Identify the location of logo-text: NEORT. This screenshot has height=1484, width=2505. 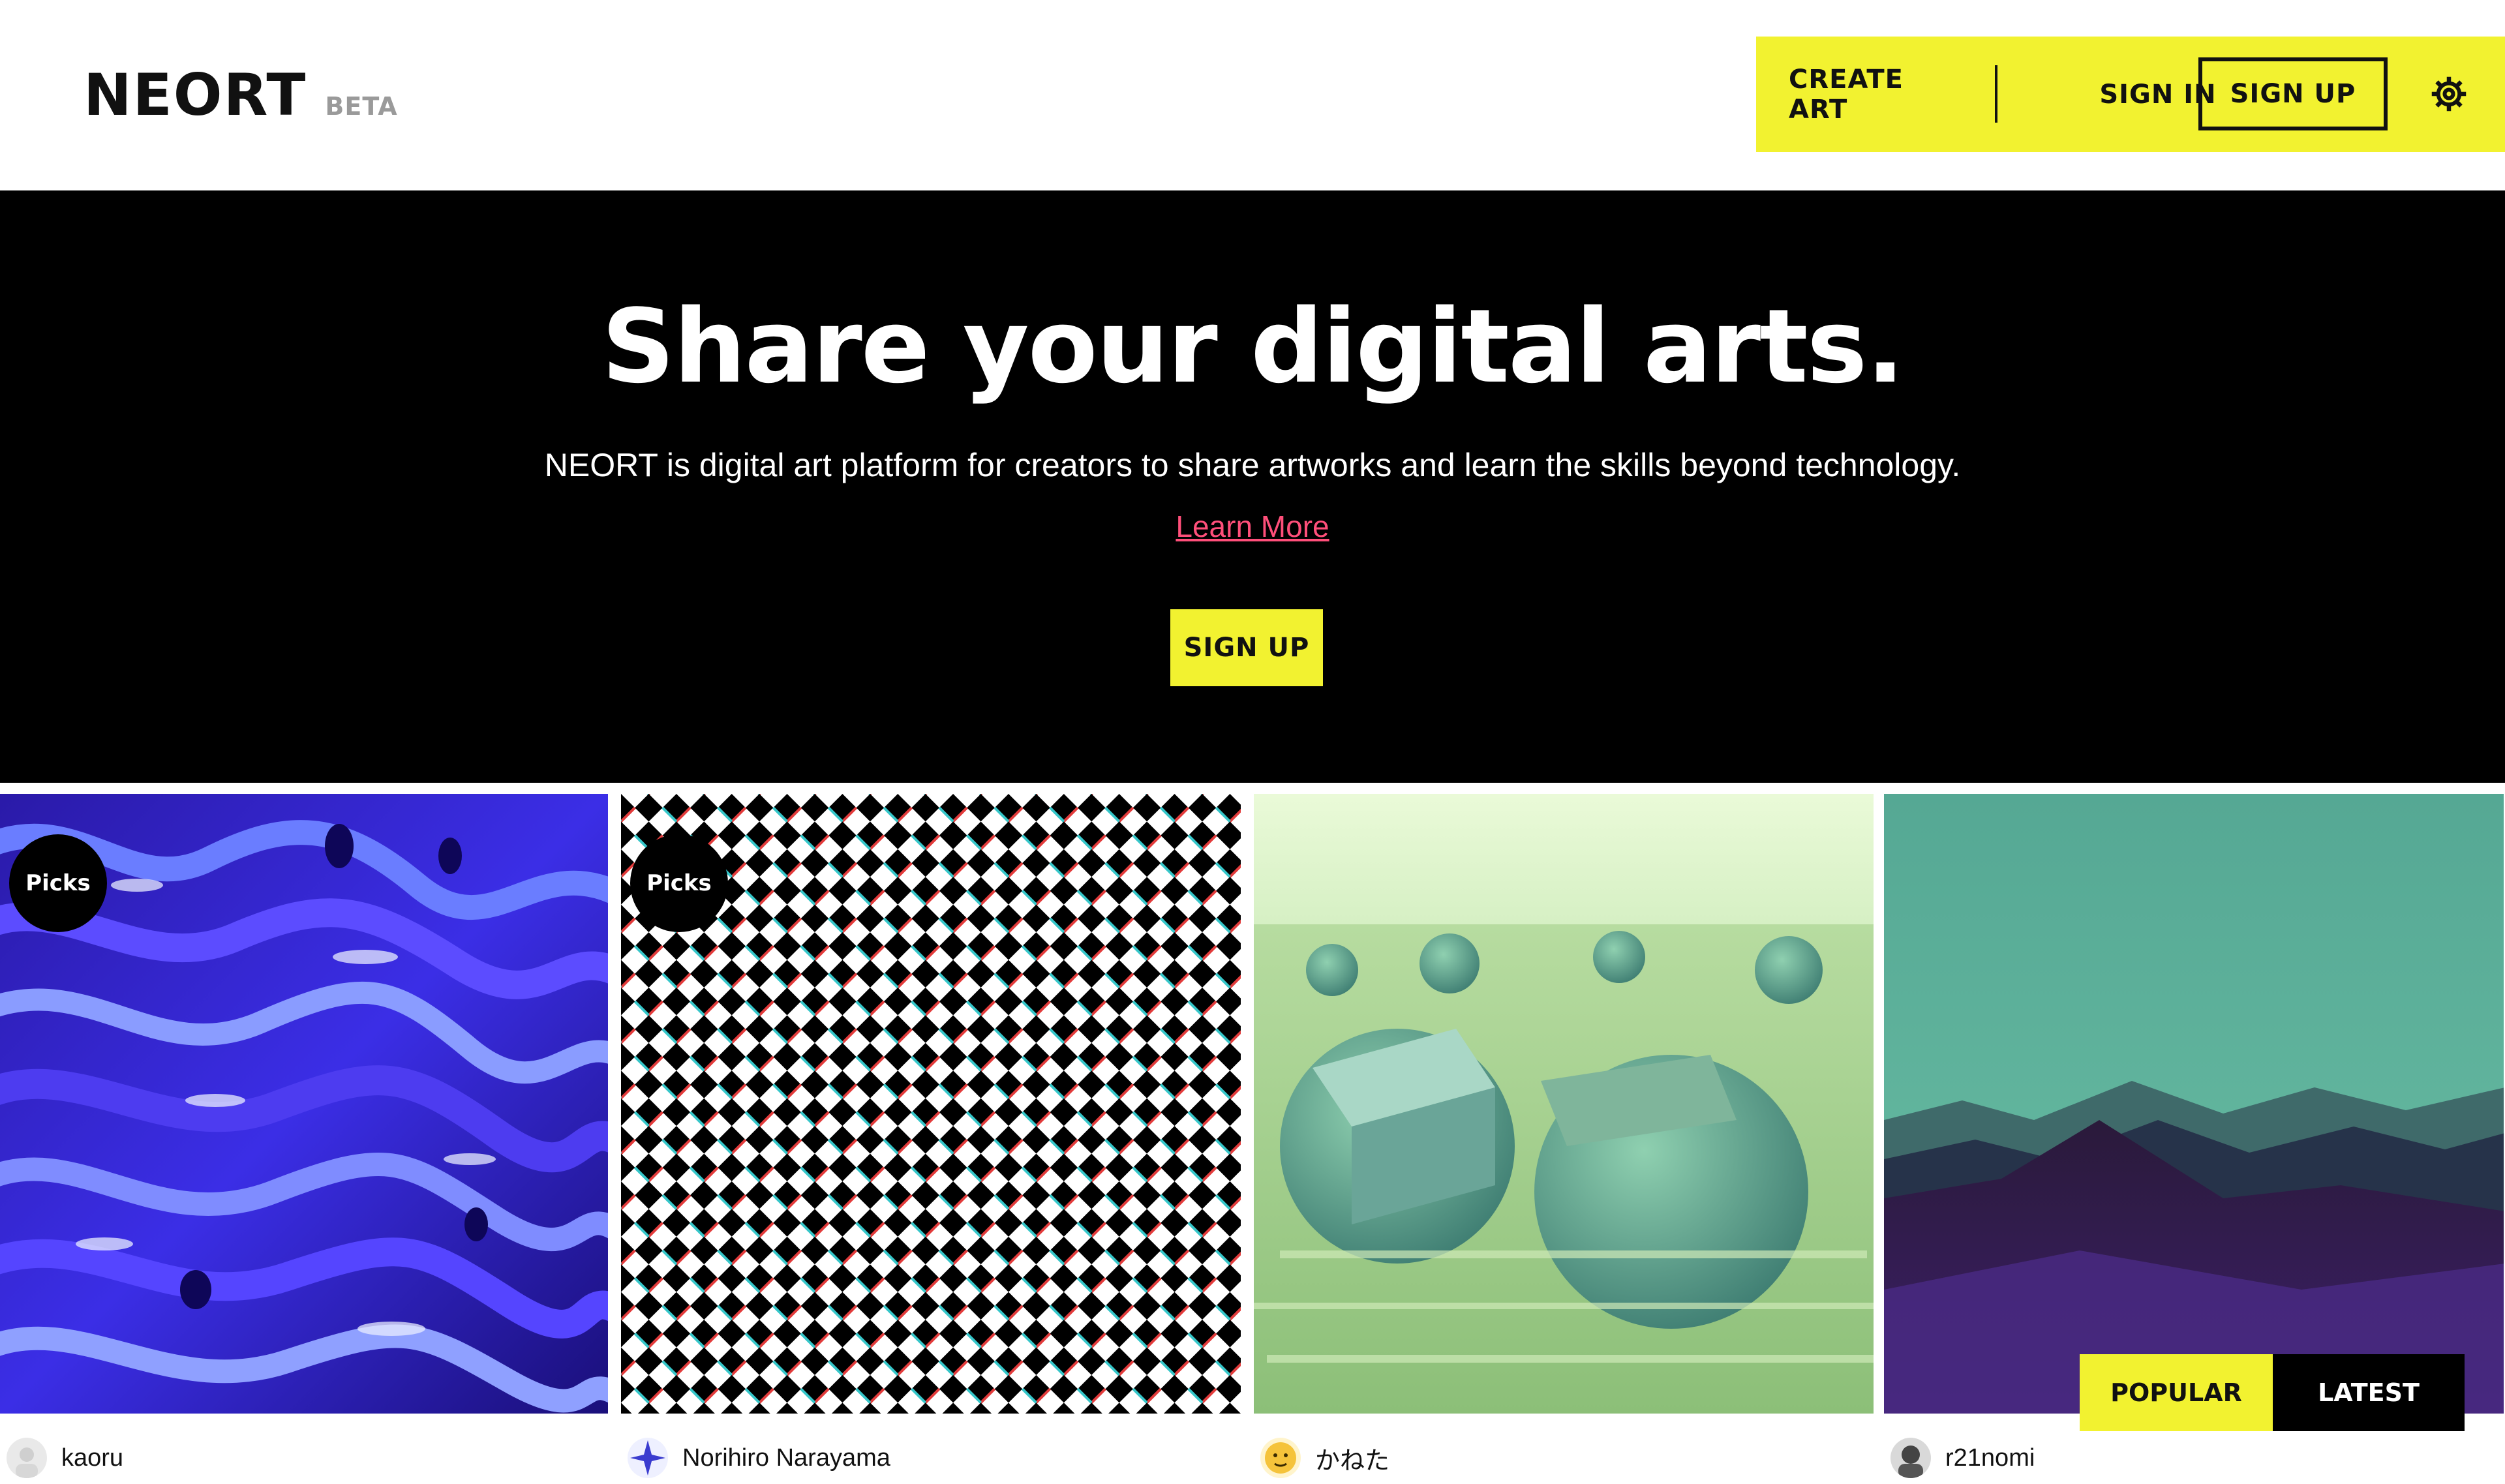
(196, 95).